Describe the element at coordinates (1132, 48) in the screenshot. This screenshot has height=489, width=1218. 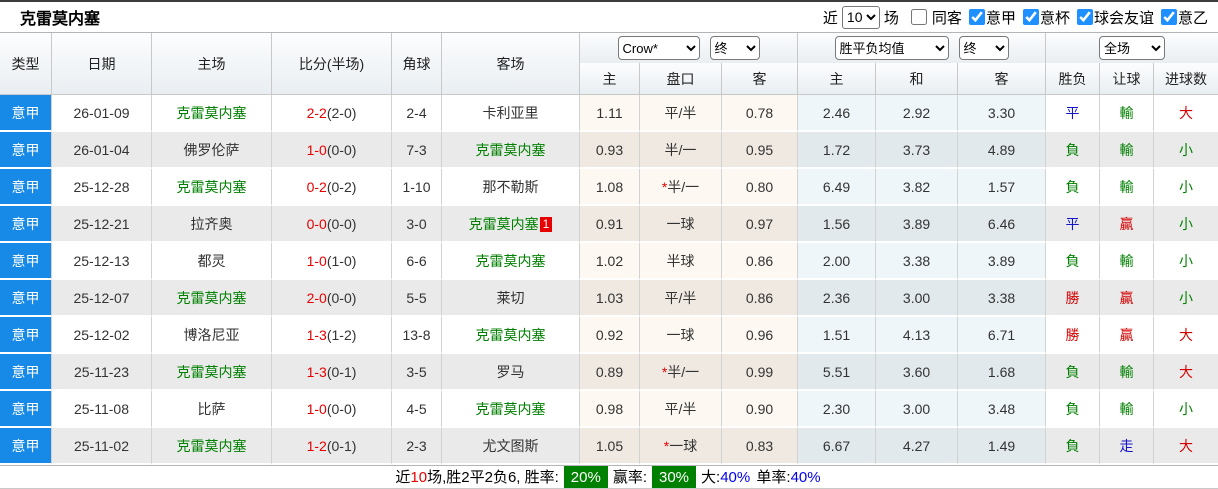
I see `result-scope-select: 全场` at that location.